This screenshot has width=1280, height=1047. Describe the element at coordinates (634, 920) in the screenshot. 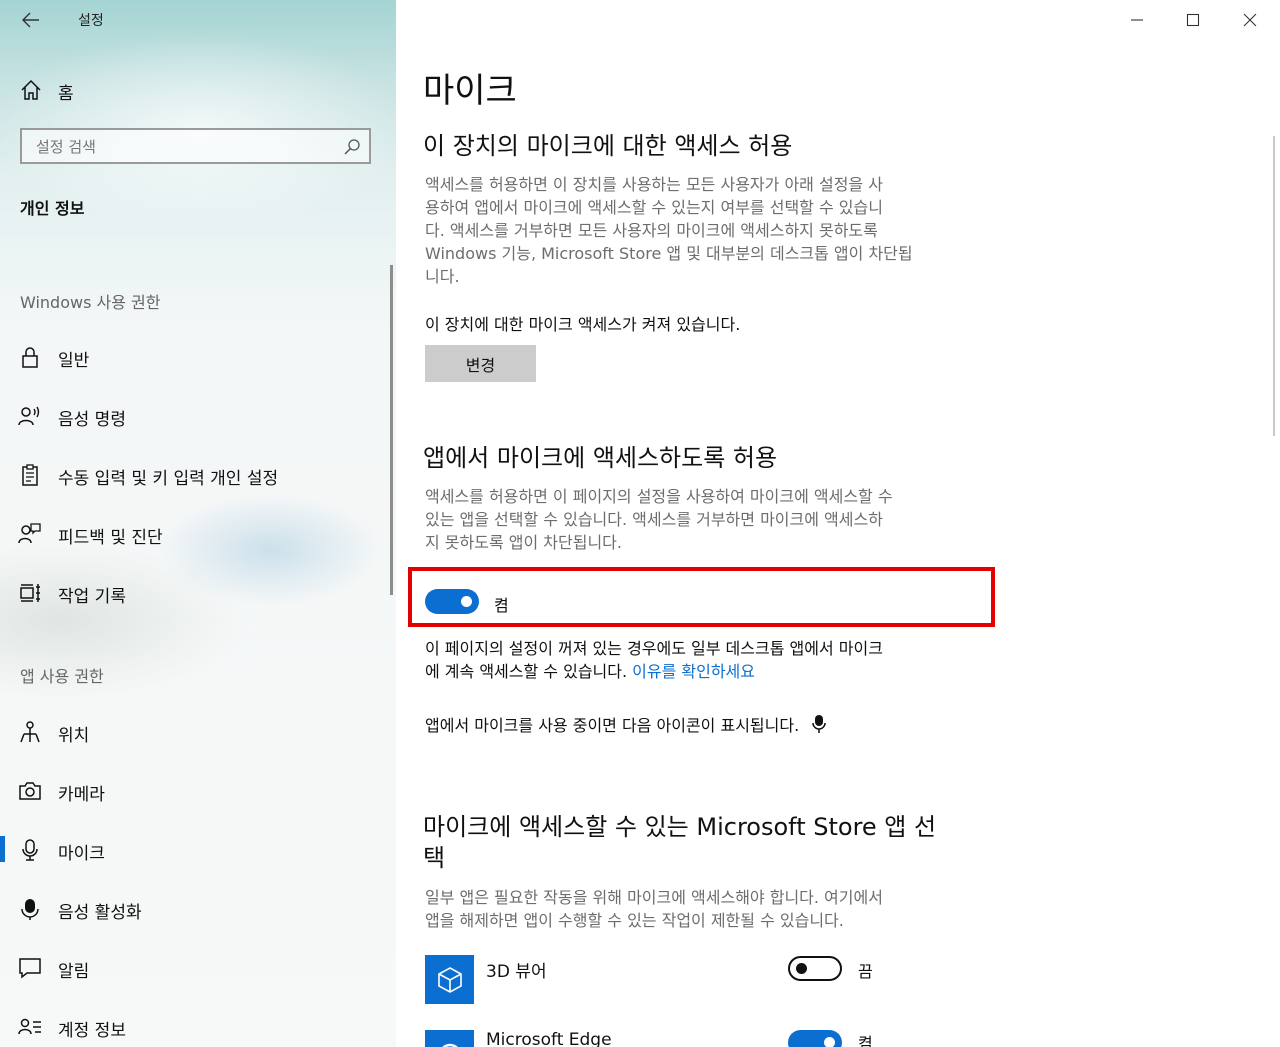

I see `desc-line: 앱을 해제하면 앱이 수행할 수 있는 작업이 제한될 수 있습니다.` at that location.